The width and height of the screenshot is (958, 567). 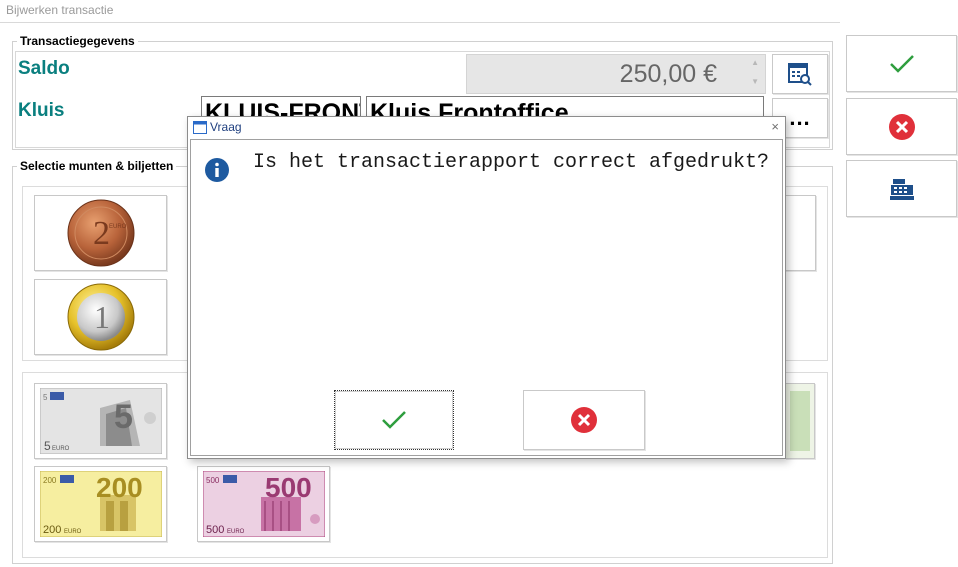 I want to click on dialog-title: Vraag, so click(x=226, y=127).